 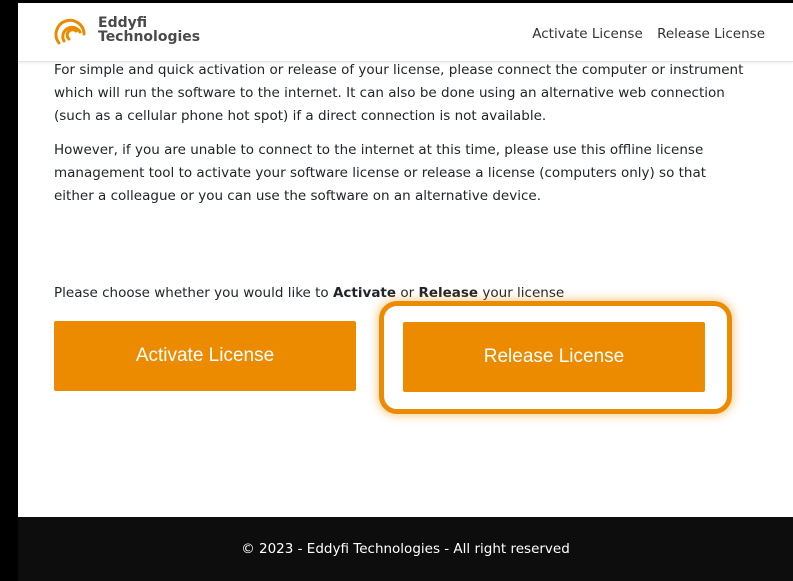 What do you see at coordinates (521, 293) in the screenshot?
I see `choose-suffix: your license` at bounding box center [521, 293].